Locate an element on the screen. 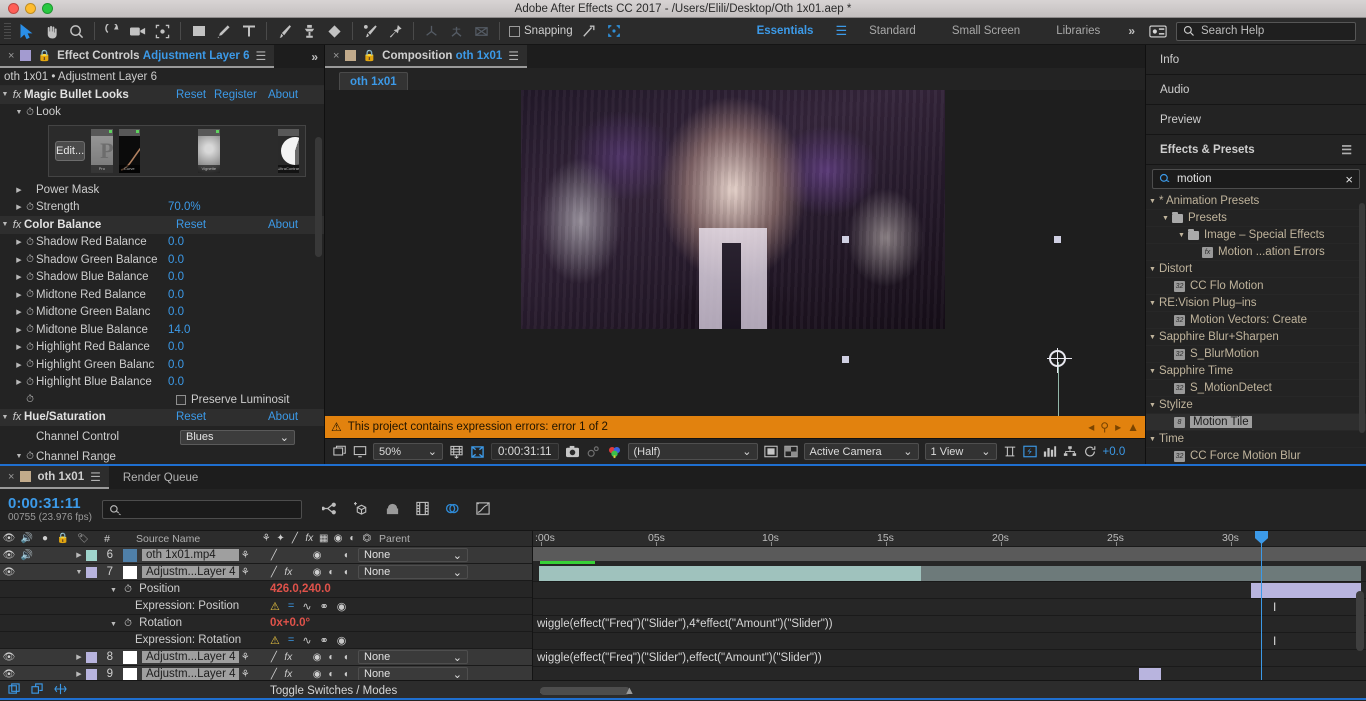  puppet-pin-tool is located at coordinates (395, 31).